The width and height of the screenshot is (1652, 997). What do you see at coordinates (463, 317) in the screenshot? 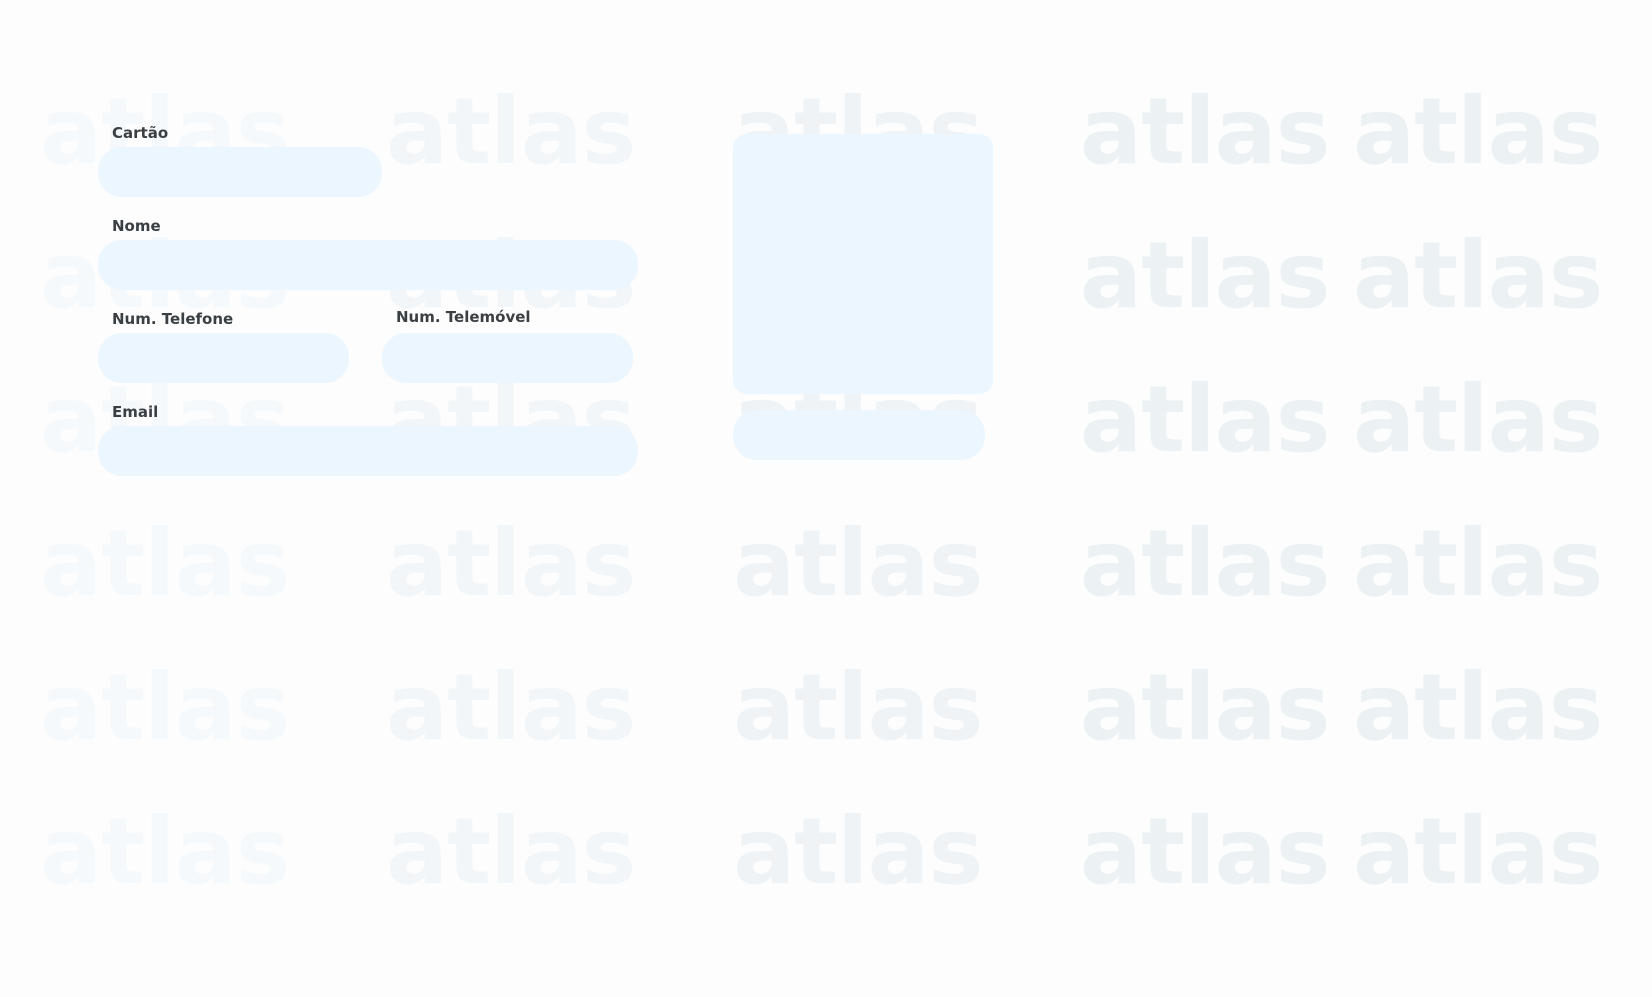
I see `mobile-label: Num. Telemóvel` at bounding box center [463, 317].